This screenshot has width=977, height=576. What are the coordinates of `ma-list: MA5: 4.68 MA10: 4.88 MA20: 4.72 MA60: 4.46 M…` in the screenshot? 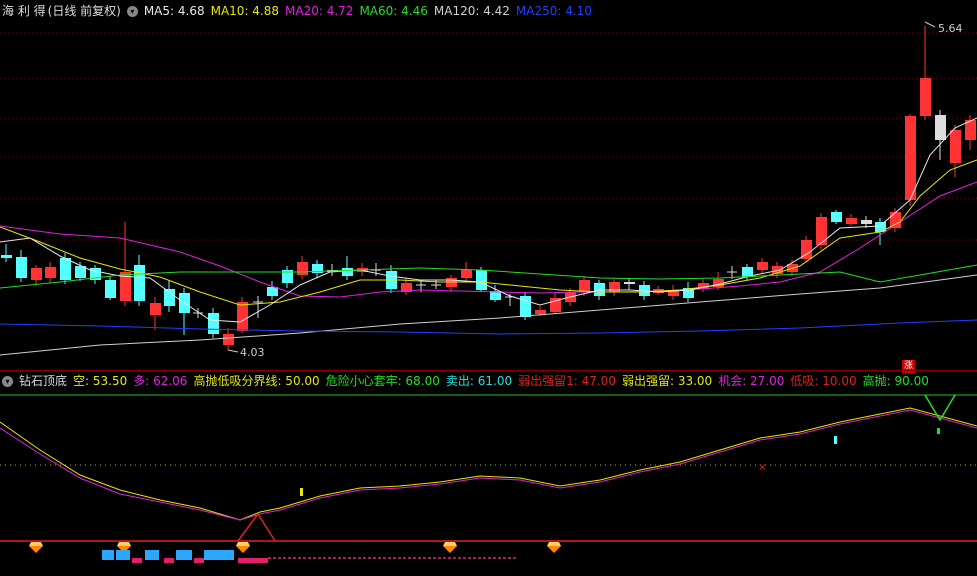 It's located at (371, 11).